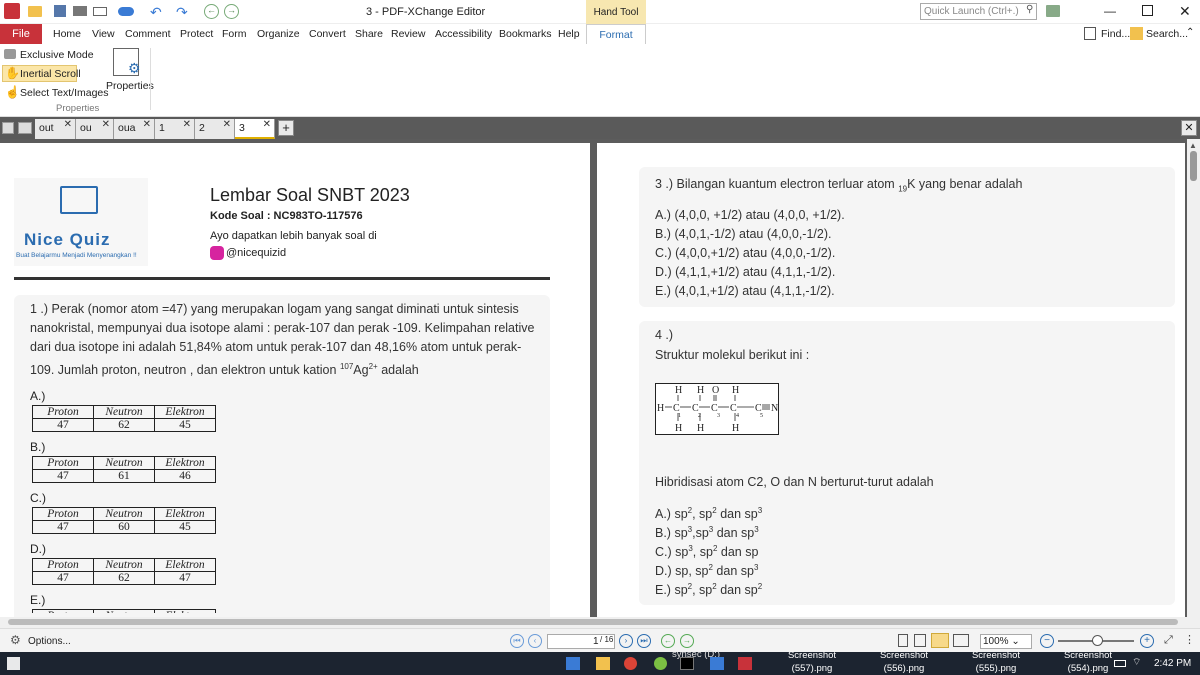 The width and height of the screenshot is (1200, 675). Describe the element at coordinates (463, 34) in the screenshot. I see `menu-accessibility: Accessibility` at that location.